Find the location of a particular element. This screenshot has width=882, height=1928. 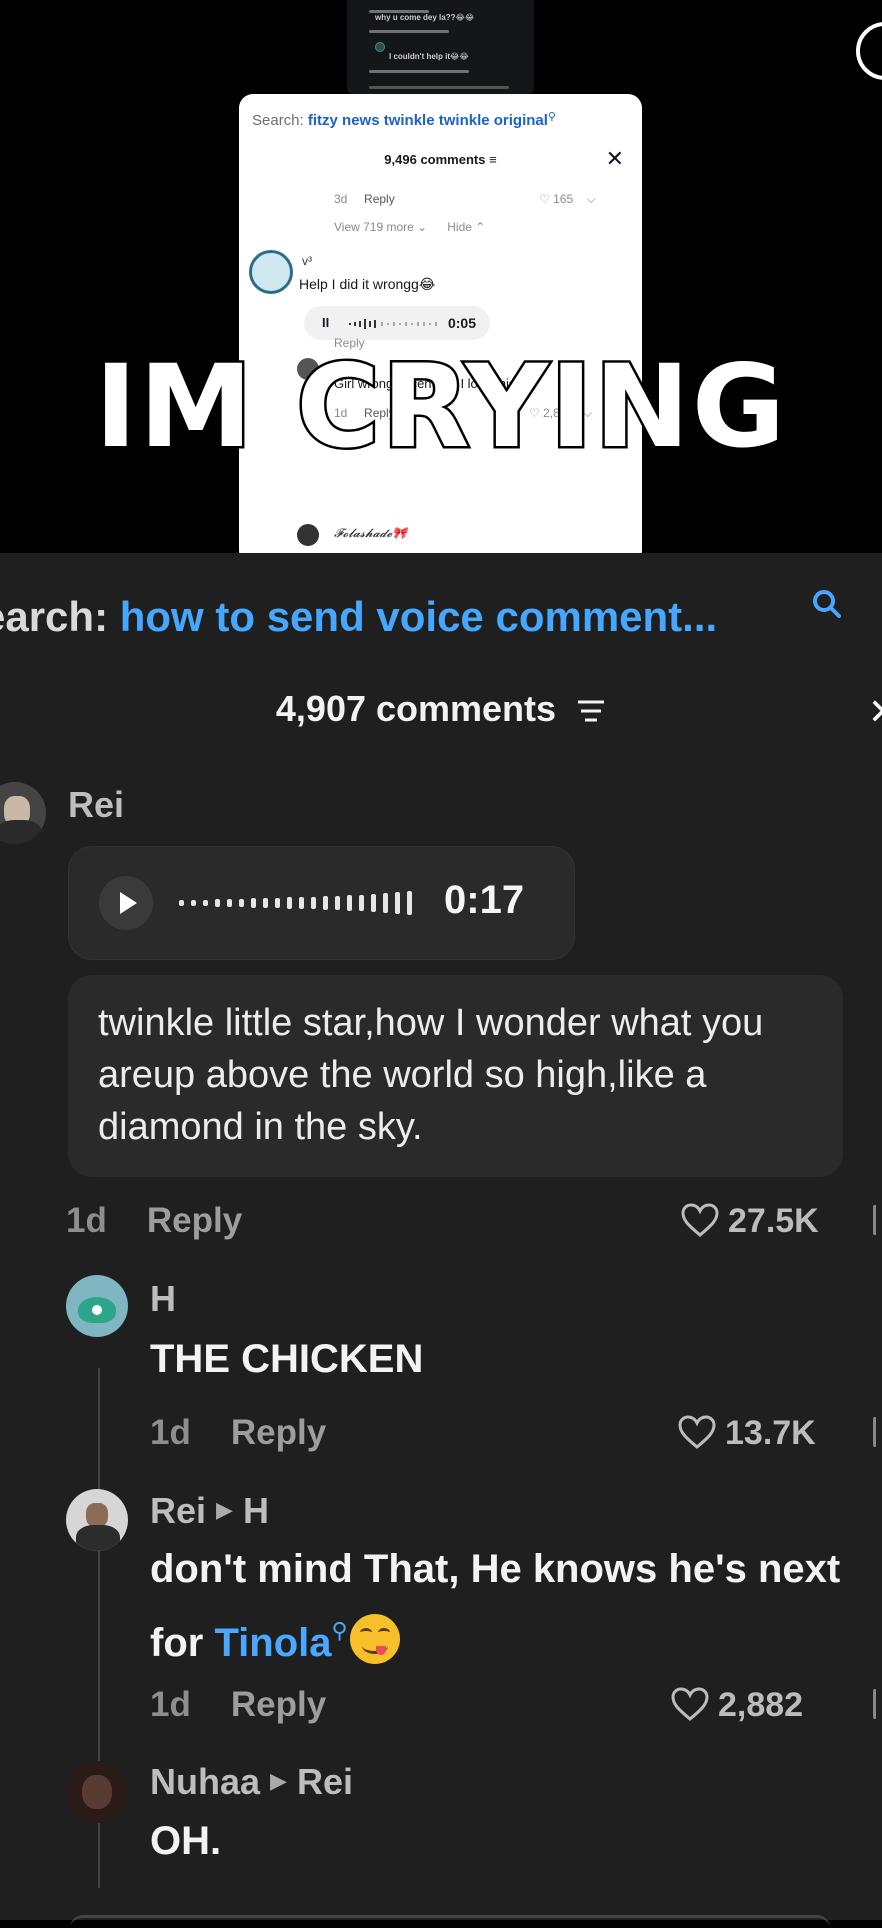

embedded-voice-pill: II 0:05 is located at coordinates (397, 323).